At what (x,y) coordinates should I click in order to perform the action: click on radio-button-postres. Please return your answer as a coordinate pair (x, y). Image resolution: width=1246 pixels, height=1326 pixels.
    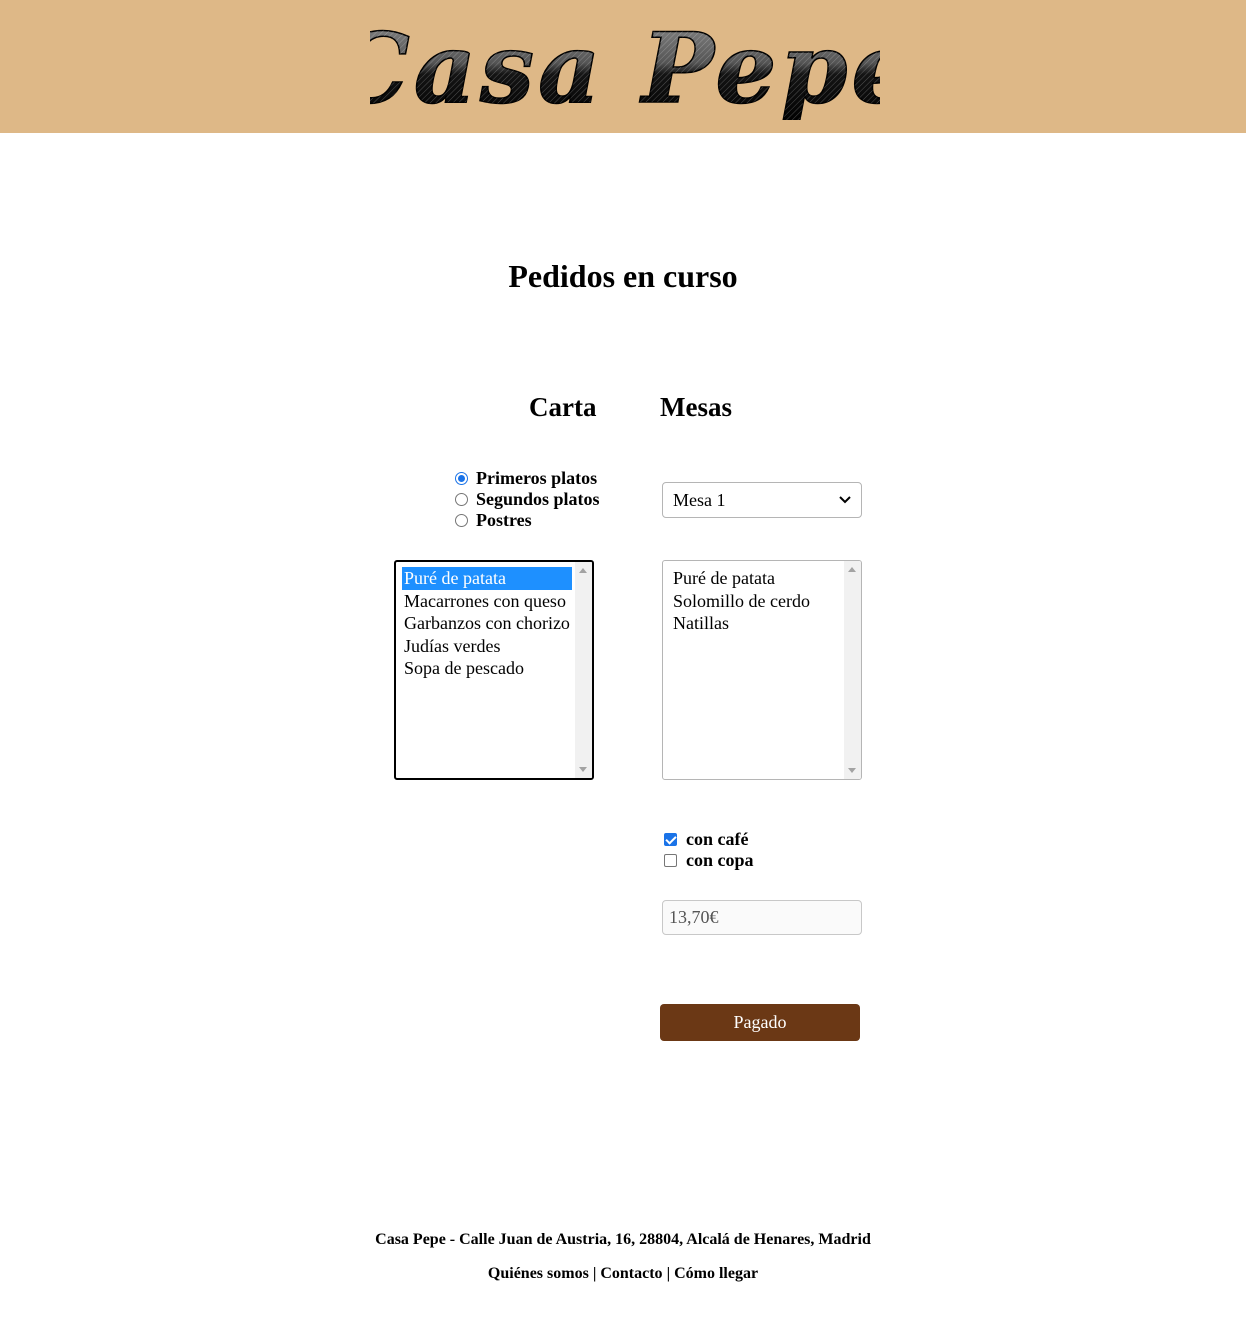
    Looking at the image, I should click on (461, 520).